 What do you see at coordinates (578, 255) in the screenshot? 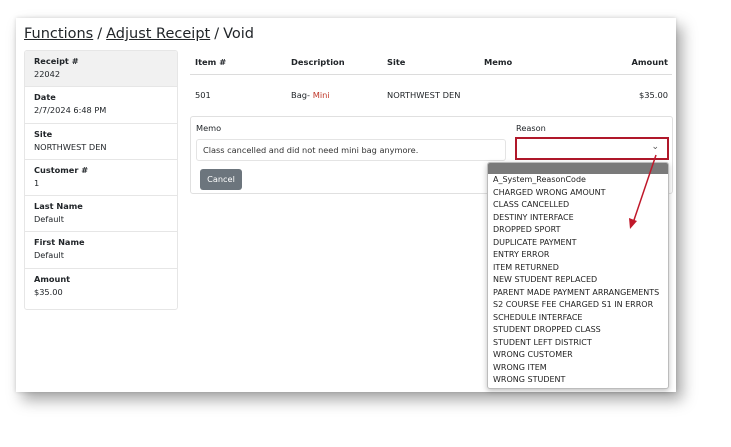
I see `reason-option: ENTRY ERROR` at bounding box center [578, 255].